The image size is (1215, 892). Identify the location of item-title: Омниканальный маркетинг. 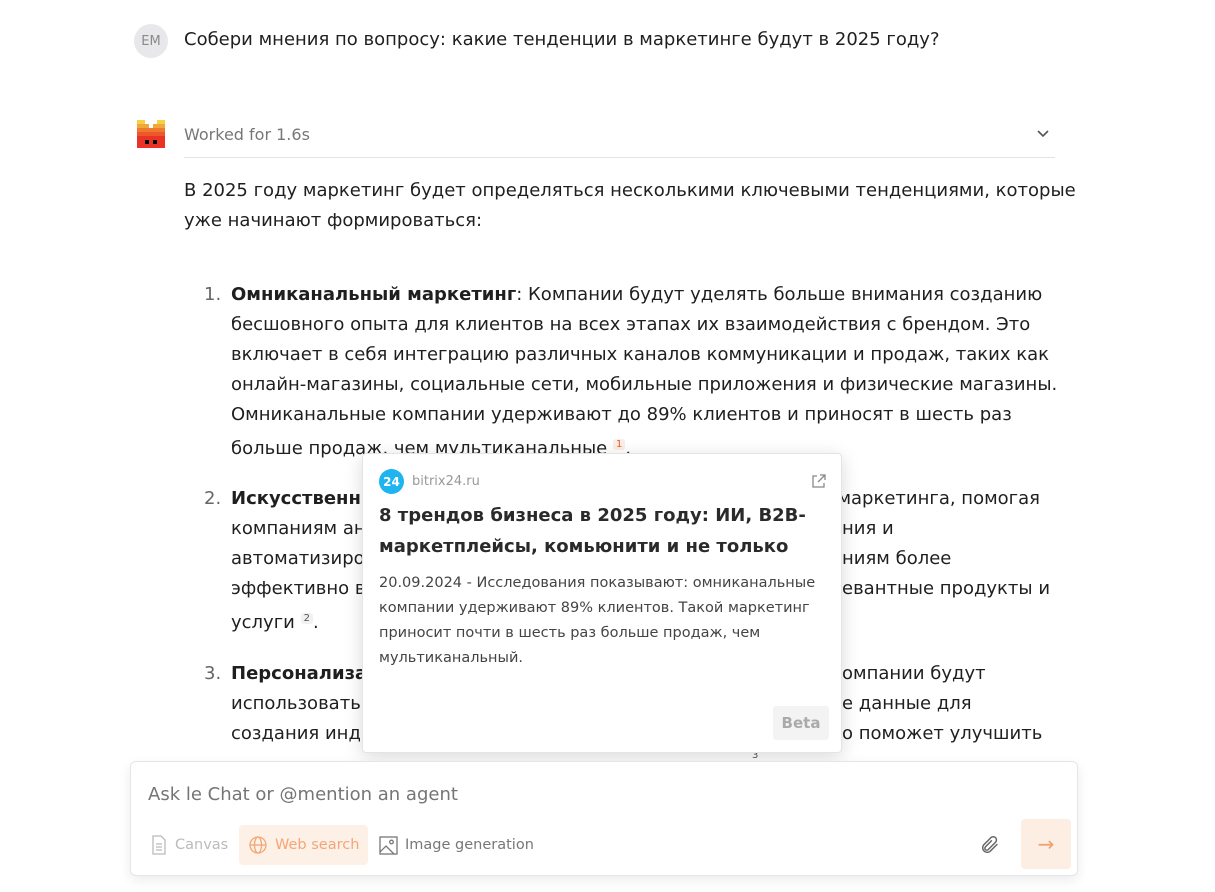
(374, 294).